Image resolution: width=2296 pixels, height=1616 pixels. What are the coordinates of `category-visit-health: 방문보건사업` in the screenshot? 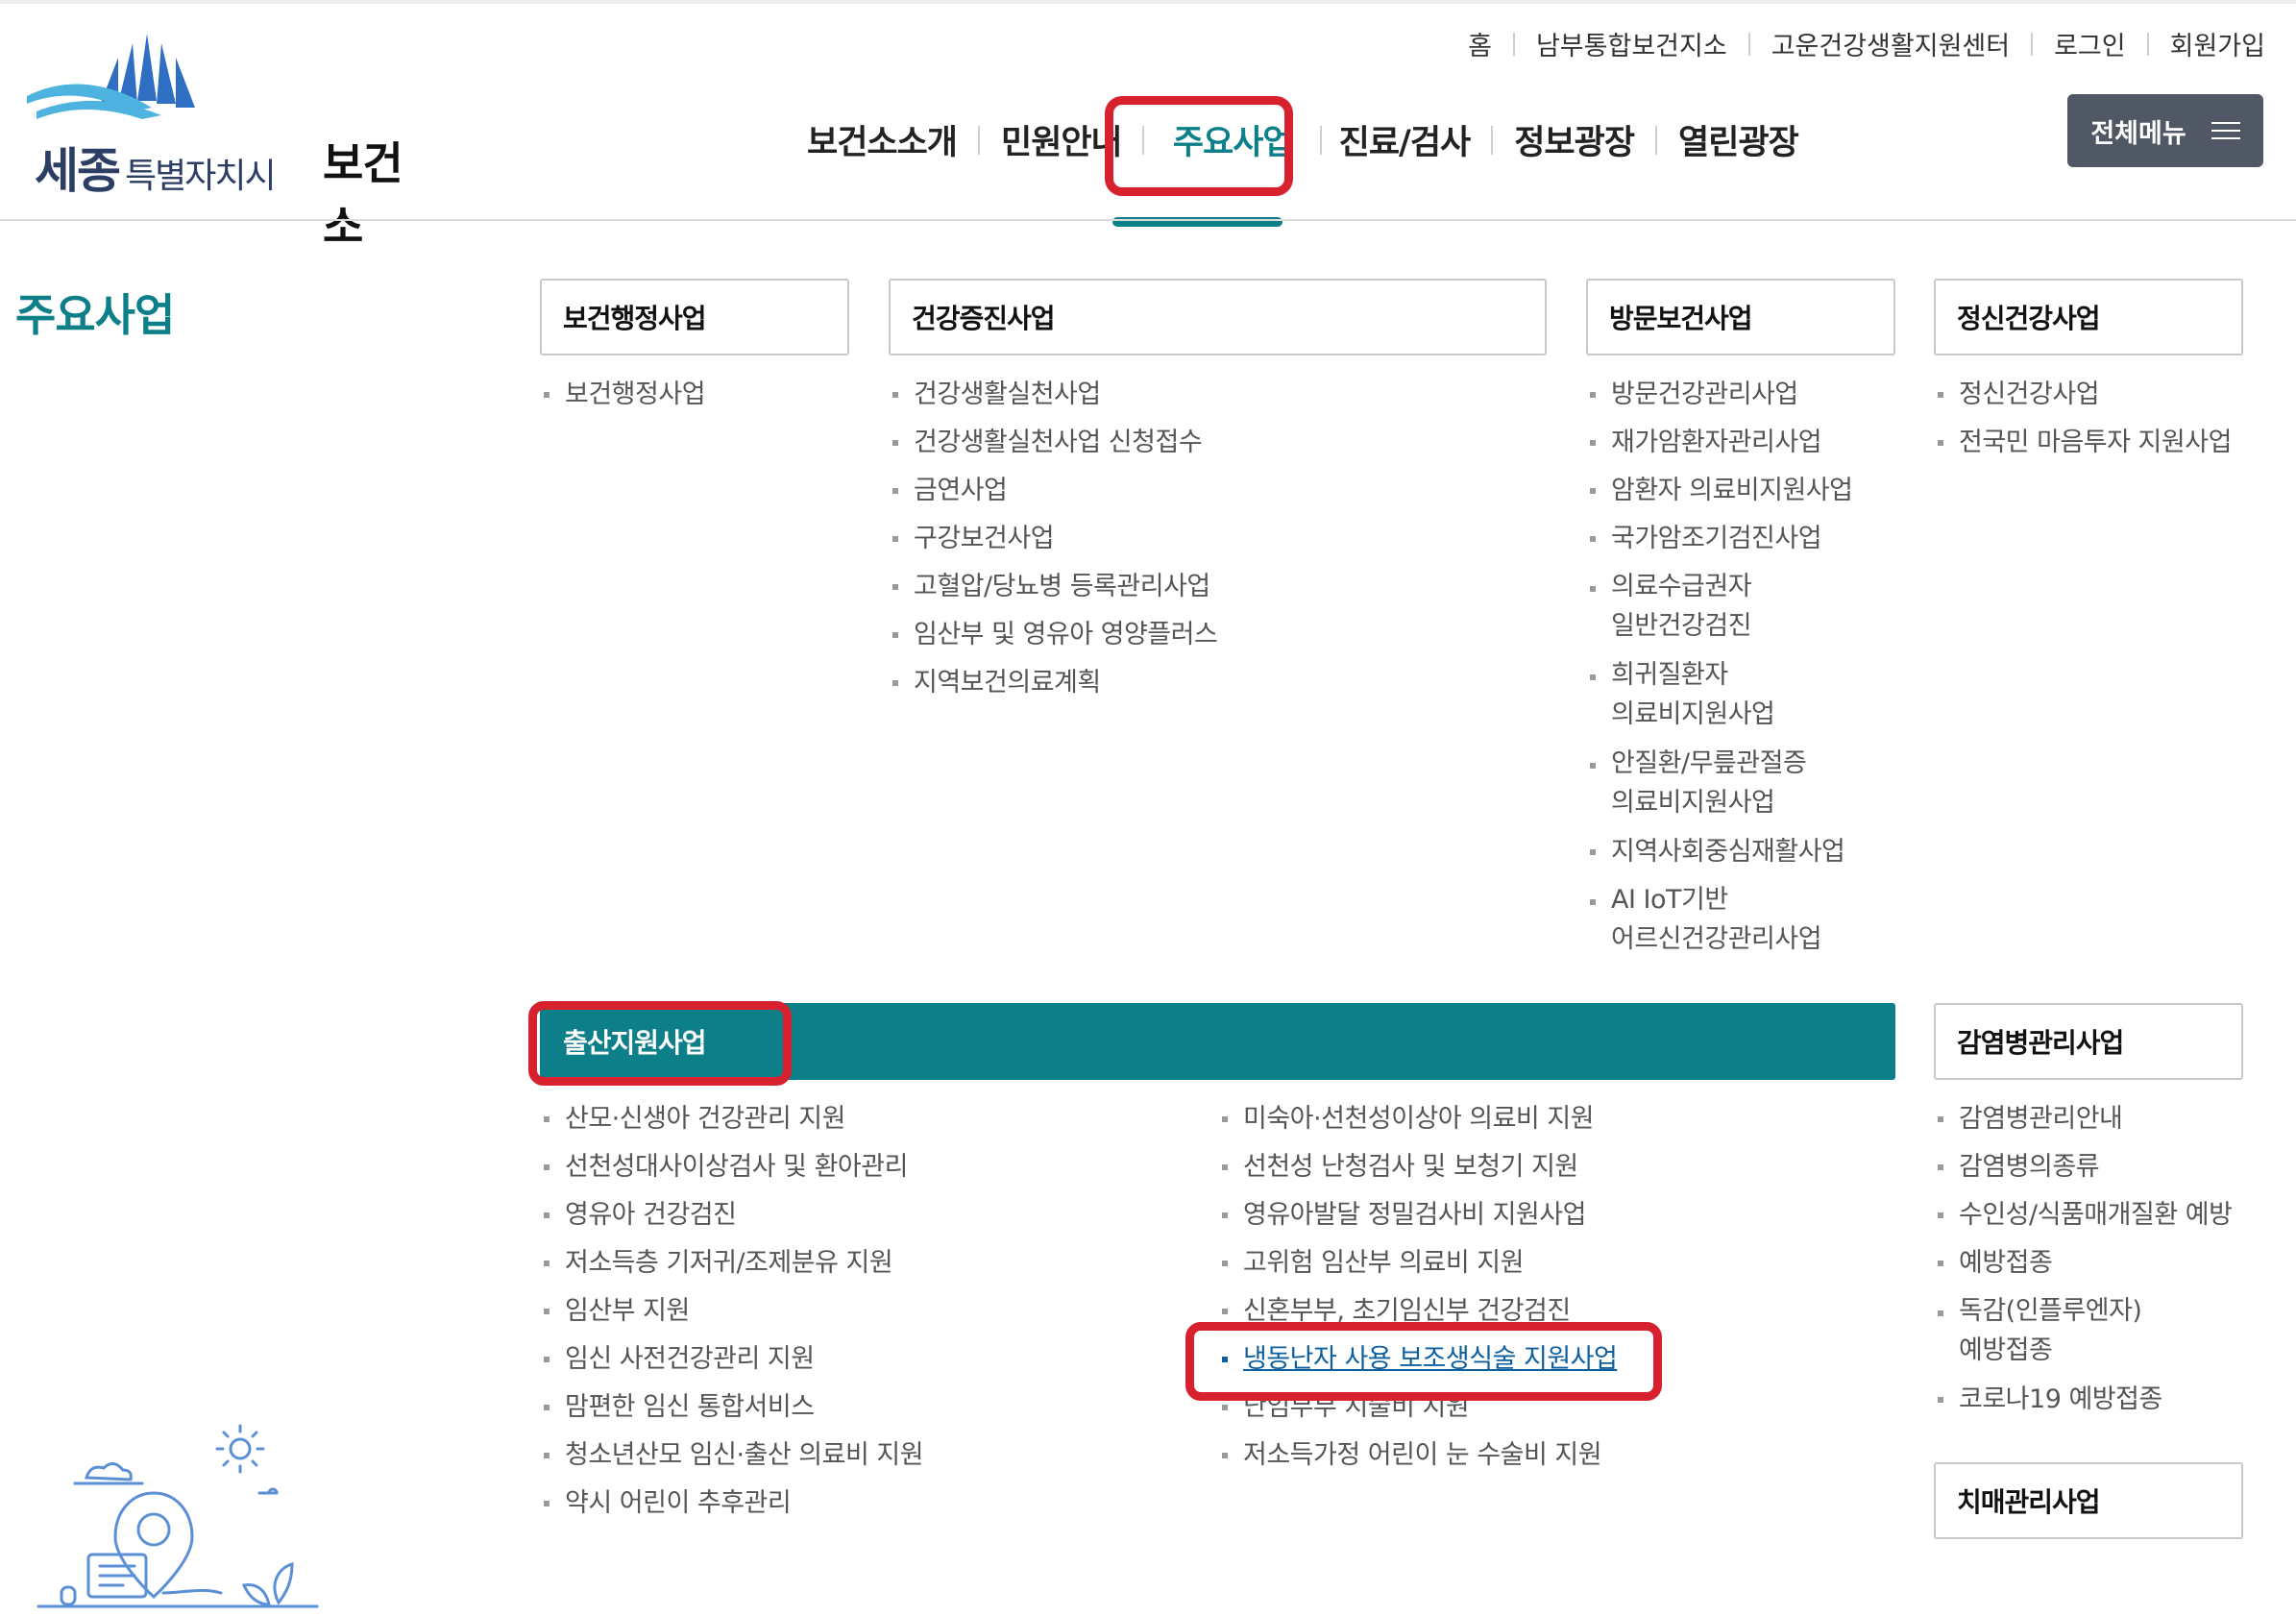 It's located at (1740, 317).